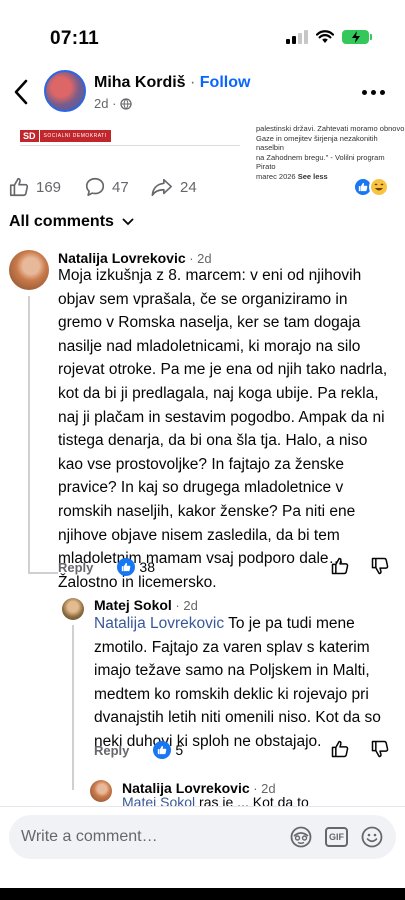  I want to click on wifi-icon, so click(325, 36).